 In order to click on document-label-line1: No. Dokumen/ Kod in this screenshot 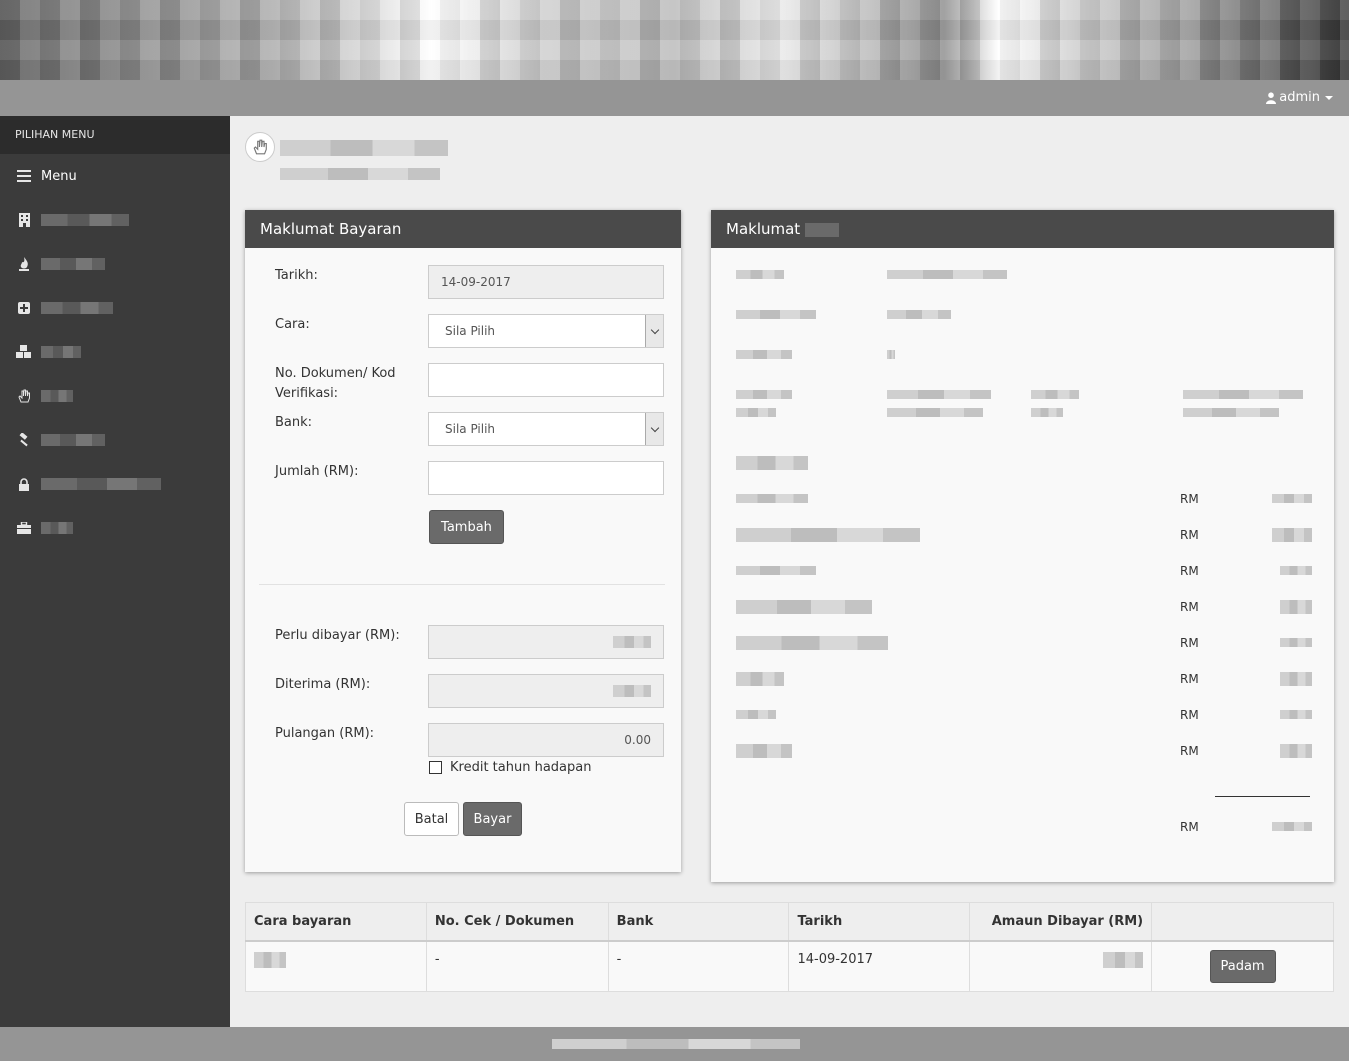, I will do `click(335, 373)`.